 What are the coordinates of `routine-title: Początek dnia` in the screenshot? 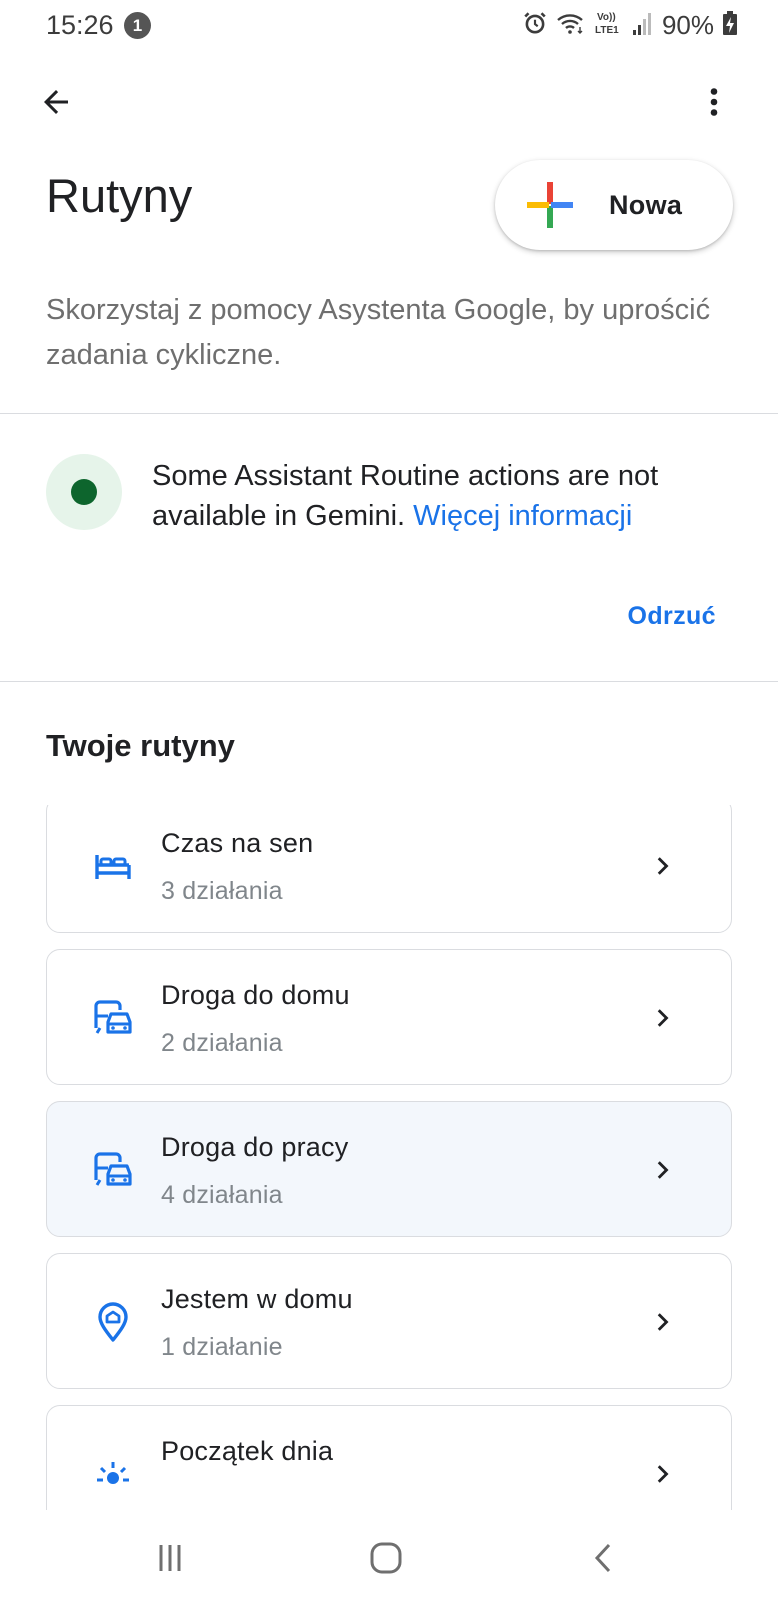 It's located at (247, 1451).